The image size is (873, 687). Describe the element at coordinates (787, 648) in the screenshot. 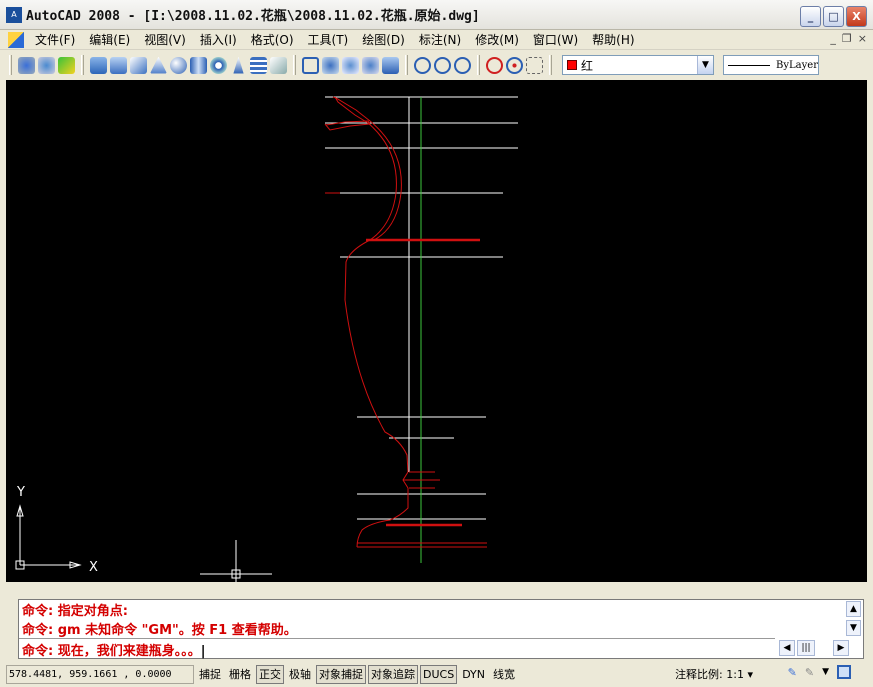

I see `scroll-left-button: ◀` at that location.